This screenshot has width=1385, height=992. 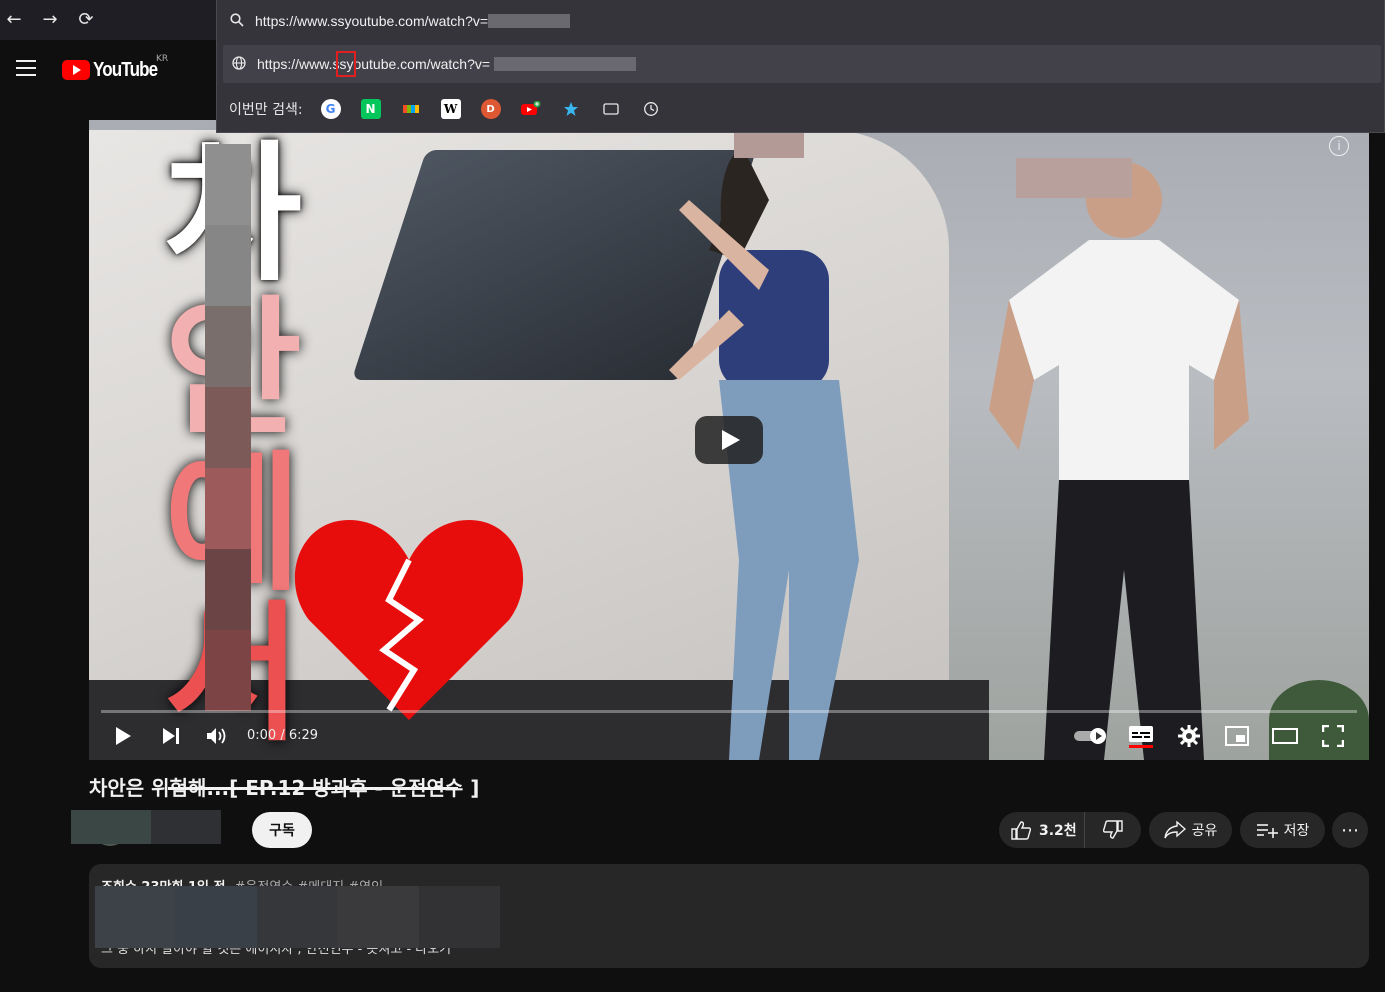 What do you see at coordinates (76, 70) in the screenshot?
I see `youtube-play-icon` at bounding box center [76, 70].